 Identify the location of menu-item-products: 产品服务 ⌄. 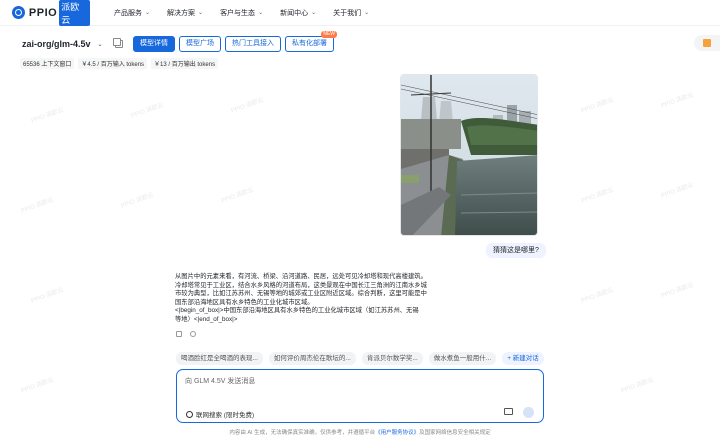
(132, 13).